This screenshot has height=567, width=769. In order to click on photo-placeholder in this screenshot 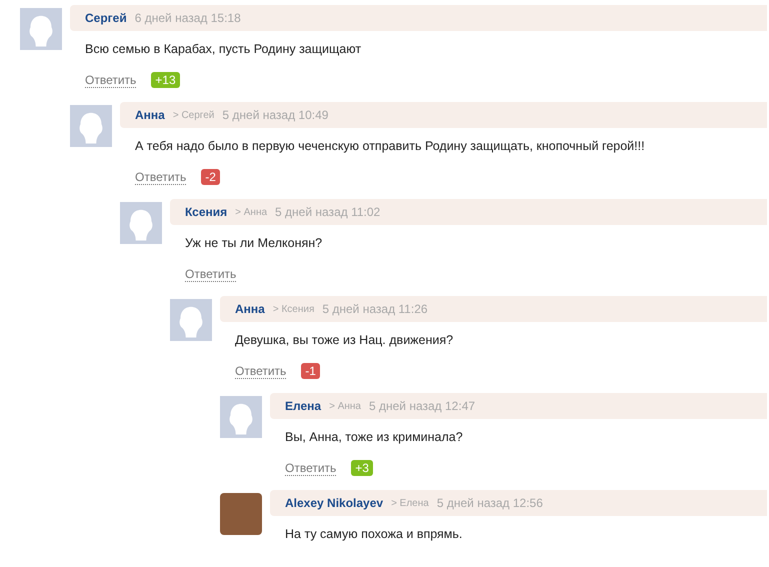, I will do `click(241, 514)`.